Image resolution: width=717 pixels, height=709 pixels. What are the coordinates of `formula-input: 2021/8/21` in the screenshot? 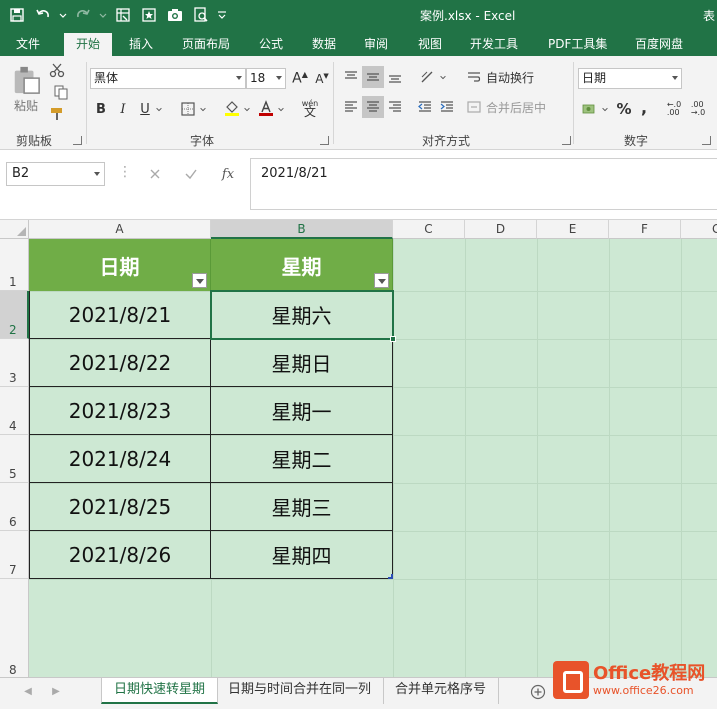 It's located at (483, 184).